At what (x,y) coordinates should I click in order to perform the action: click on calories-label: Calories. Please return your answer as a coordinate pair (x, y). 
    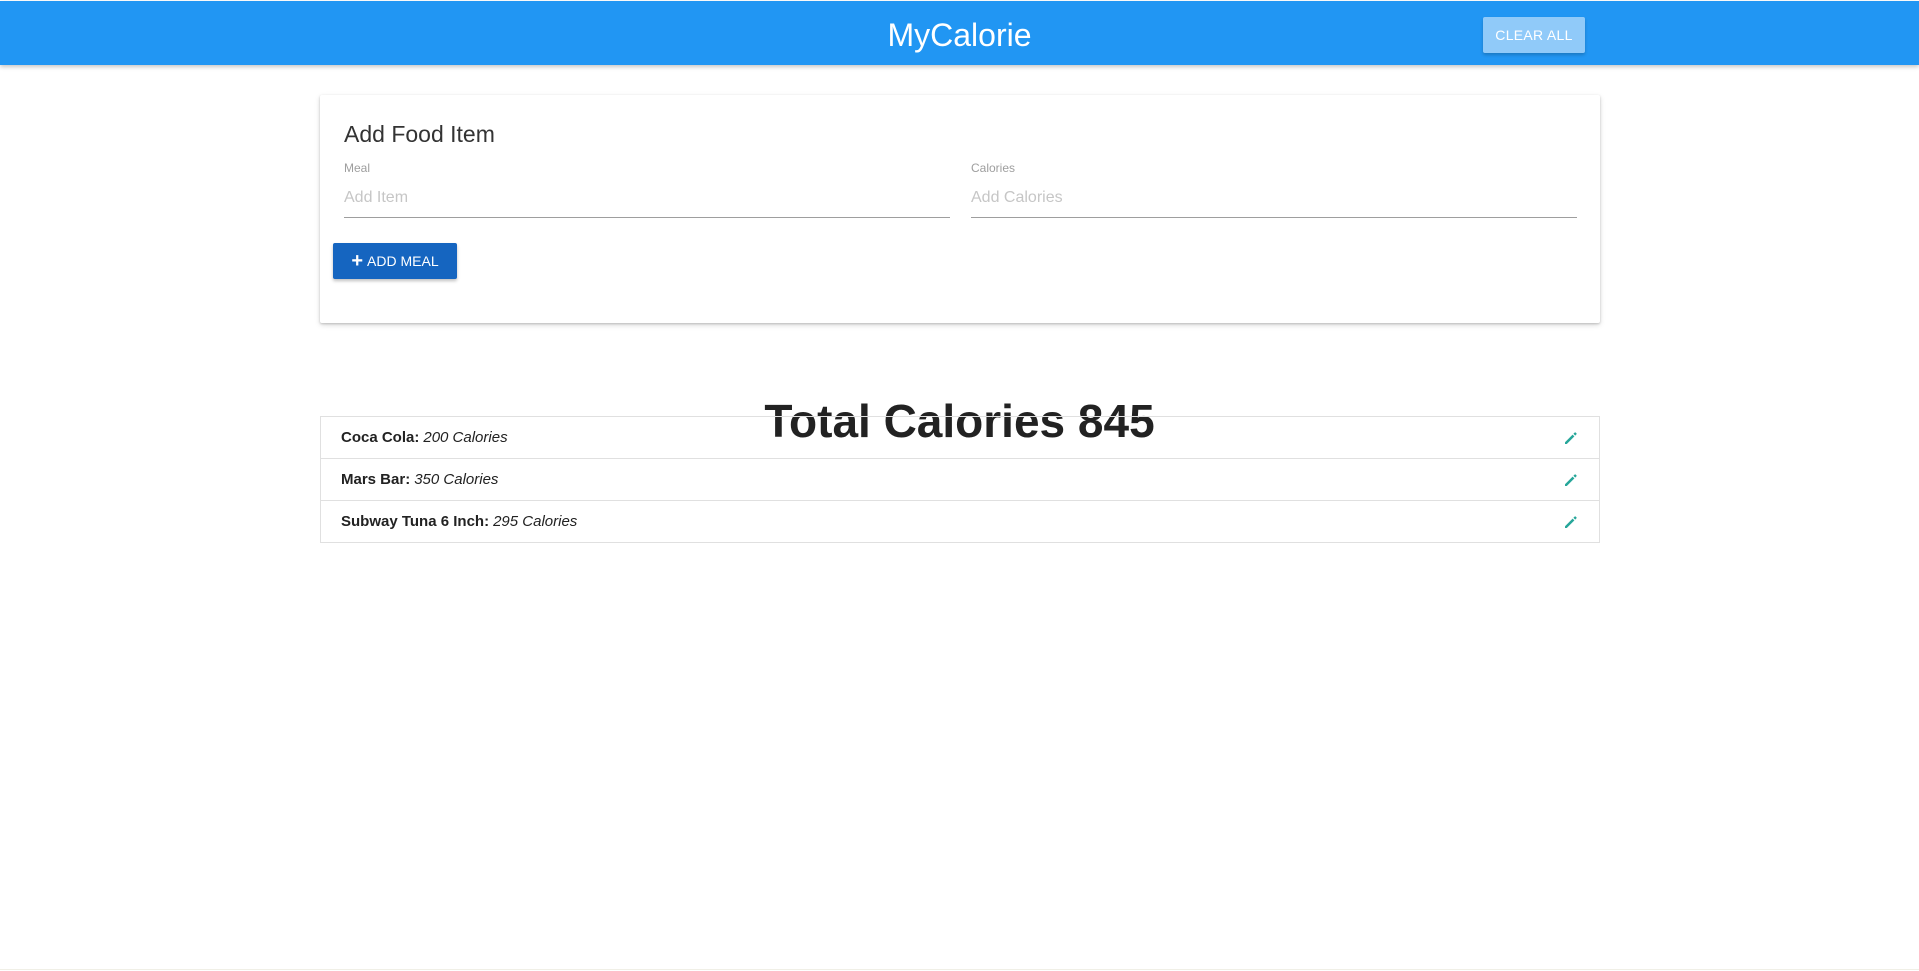
    Looking at the image, I should click on (993, 168).